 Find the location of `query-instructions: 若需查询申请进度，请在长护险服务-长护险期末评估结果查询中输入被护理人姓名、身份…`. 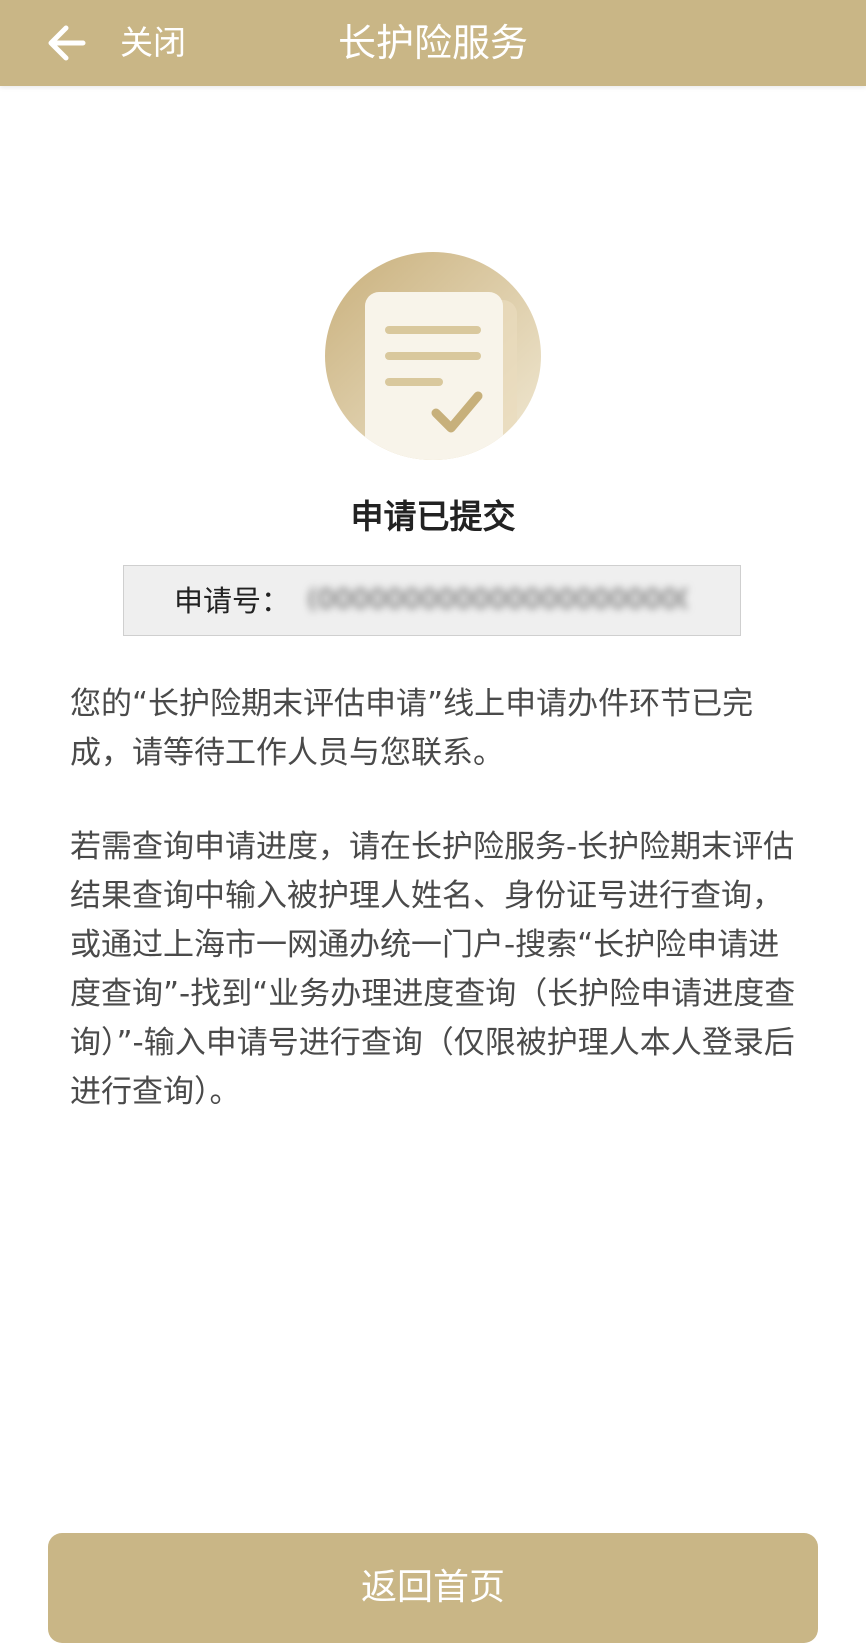

query-instructions: 若需查询申请进度，请在长护险服务-长护险期末评估结果查询中输入被护理人姓名、身份… is located at coordinates (433, 969).